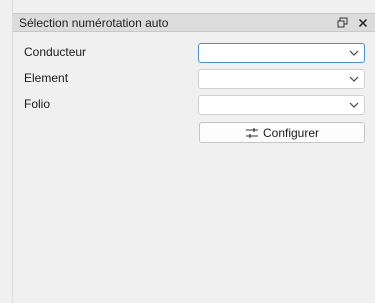  I want to click on folio-label: Folio, so click(37, 104).